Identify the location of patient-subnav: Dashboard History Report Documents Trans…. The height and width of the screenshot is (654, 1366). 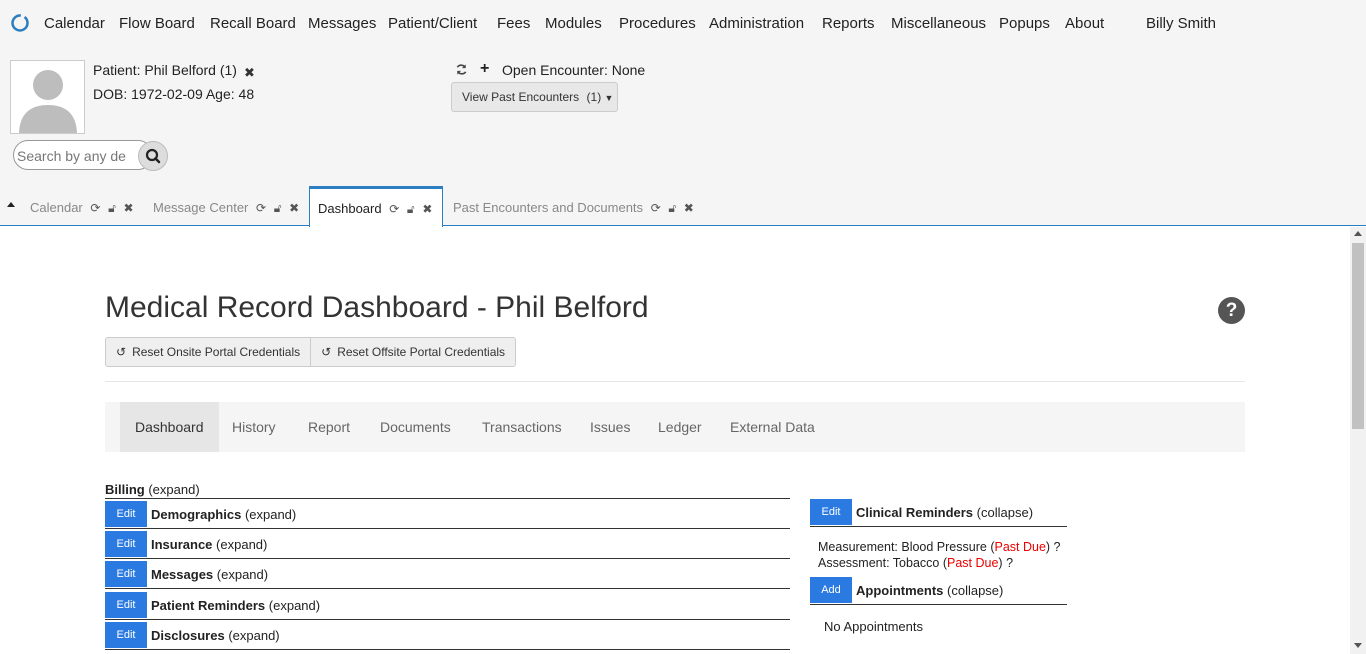
(675, 427).